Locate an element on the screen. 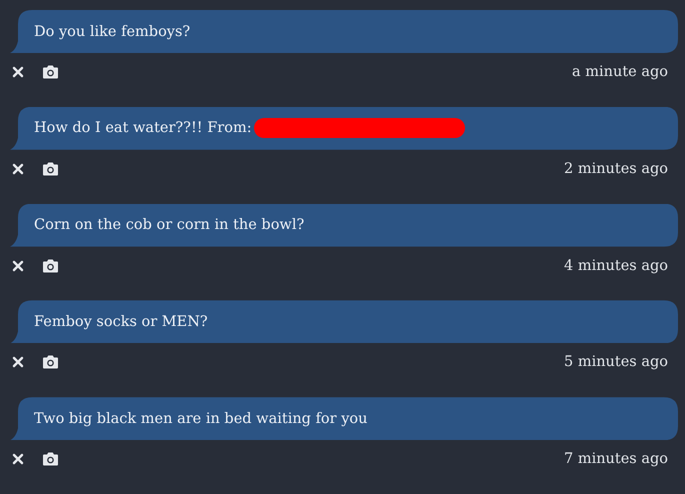 The image size is (685, 494). question-text: Do you like femboys? is located at coordinates (112, 32).